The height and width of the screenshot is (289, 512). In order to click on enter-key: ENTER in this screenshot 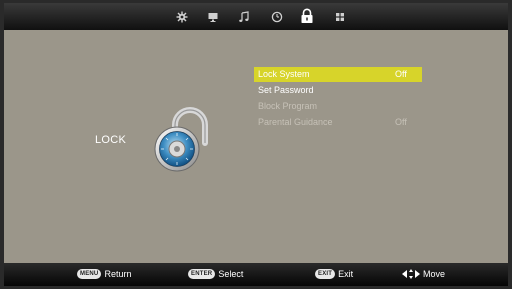, I will do `click(202, 274)`.